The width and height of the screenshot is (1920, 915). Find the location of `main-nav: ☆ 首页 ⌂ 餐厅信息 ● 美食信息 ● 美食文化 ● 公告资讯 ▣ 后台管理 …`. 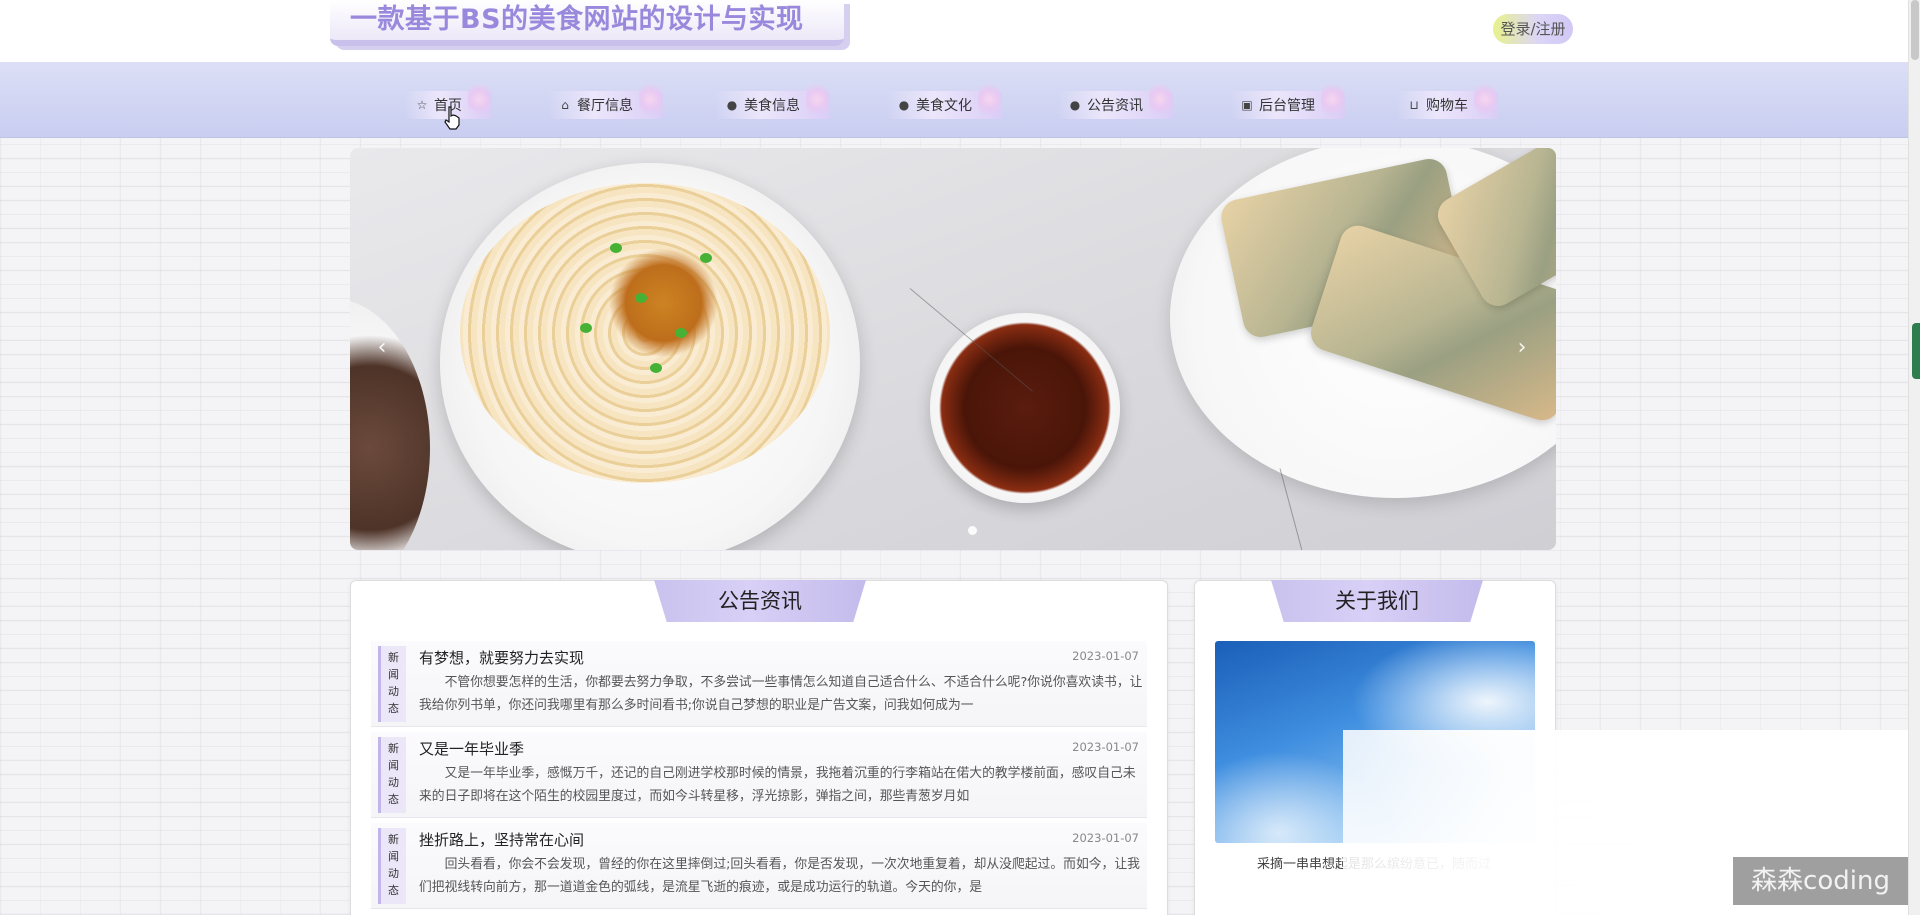

main-nav: ☆ 首页 ⌂ 餐厅信息 ● 美食信息 ● 美食文化 ● 公告资讯 ▣ 后台管理 … is located at coordinates (954, 100).